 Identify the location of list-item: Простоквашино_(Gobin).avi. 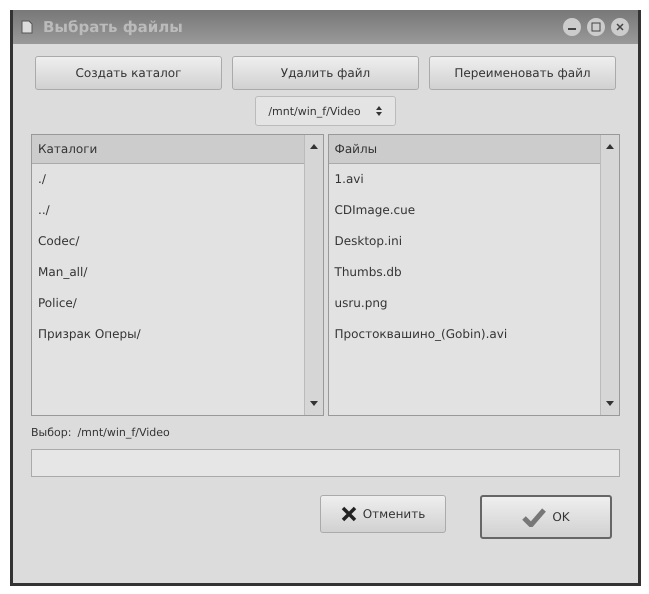
(464, 334).